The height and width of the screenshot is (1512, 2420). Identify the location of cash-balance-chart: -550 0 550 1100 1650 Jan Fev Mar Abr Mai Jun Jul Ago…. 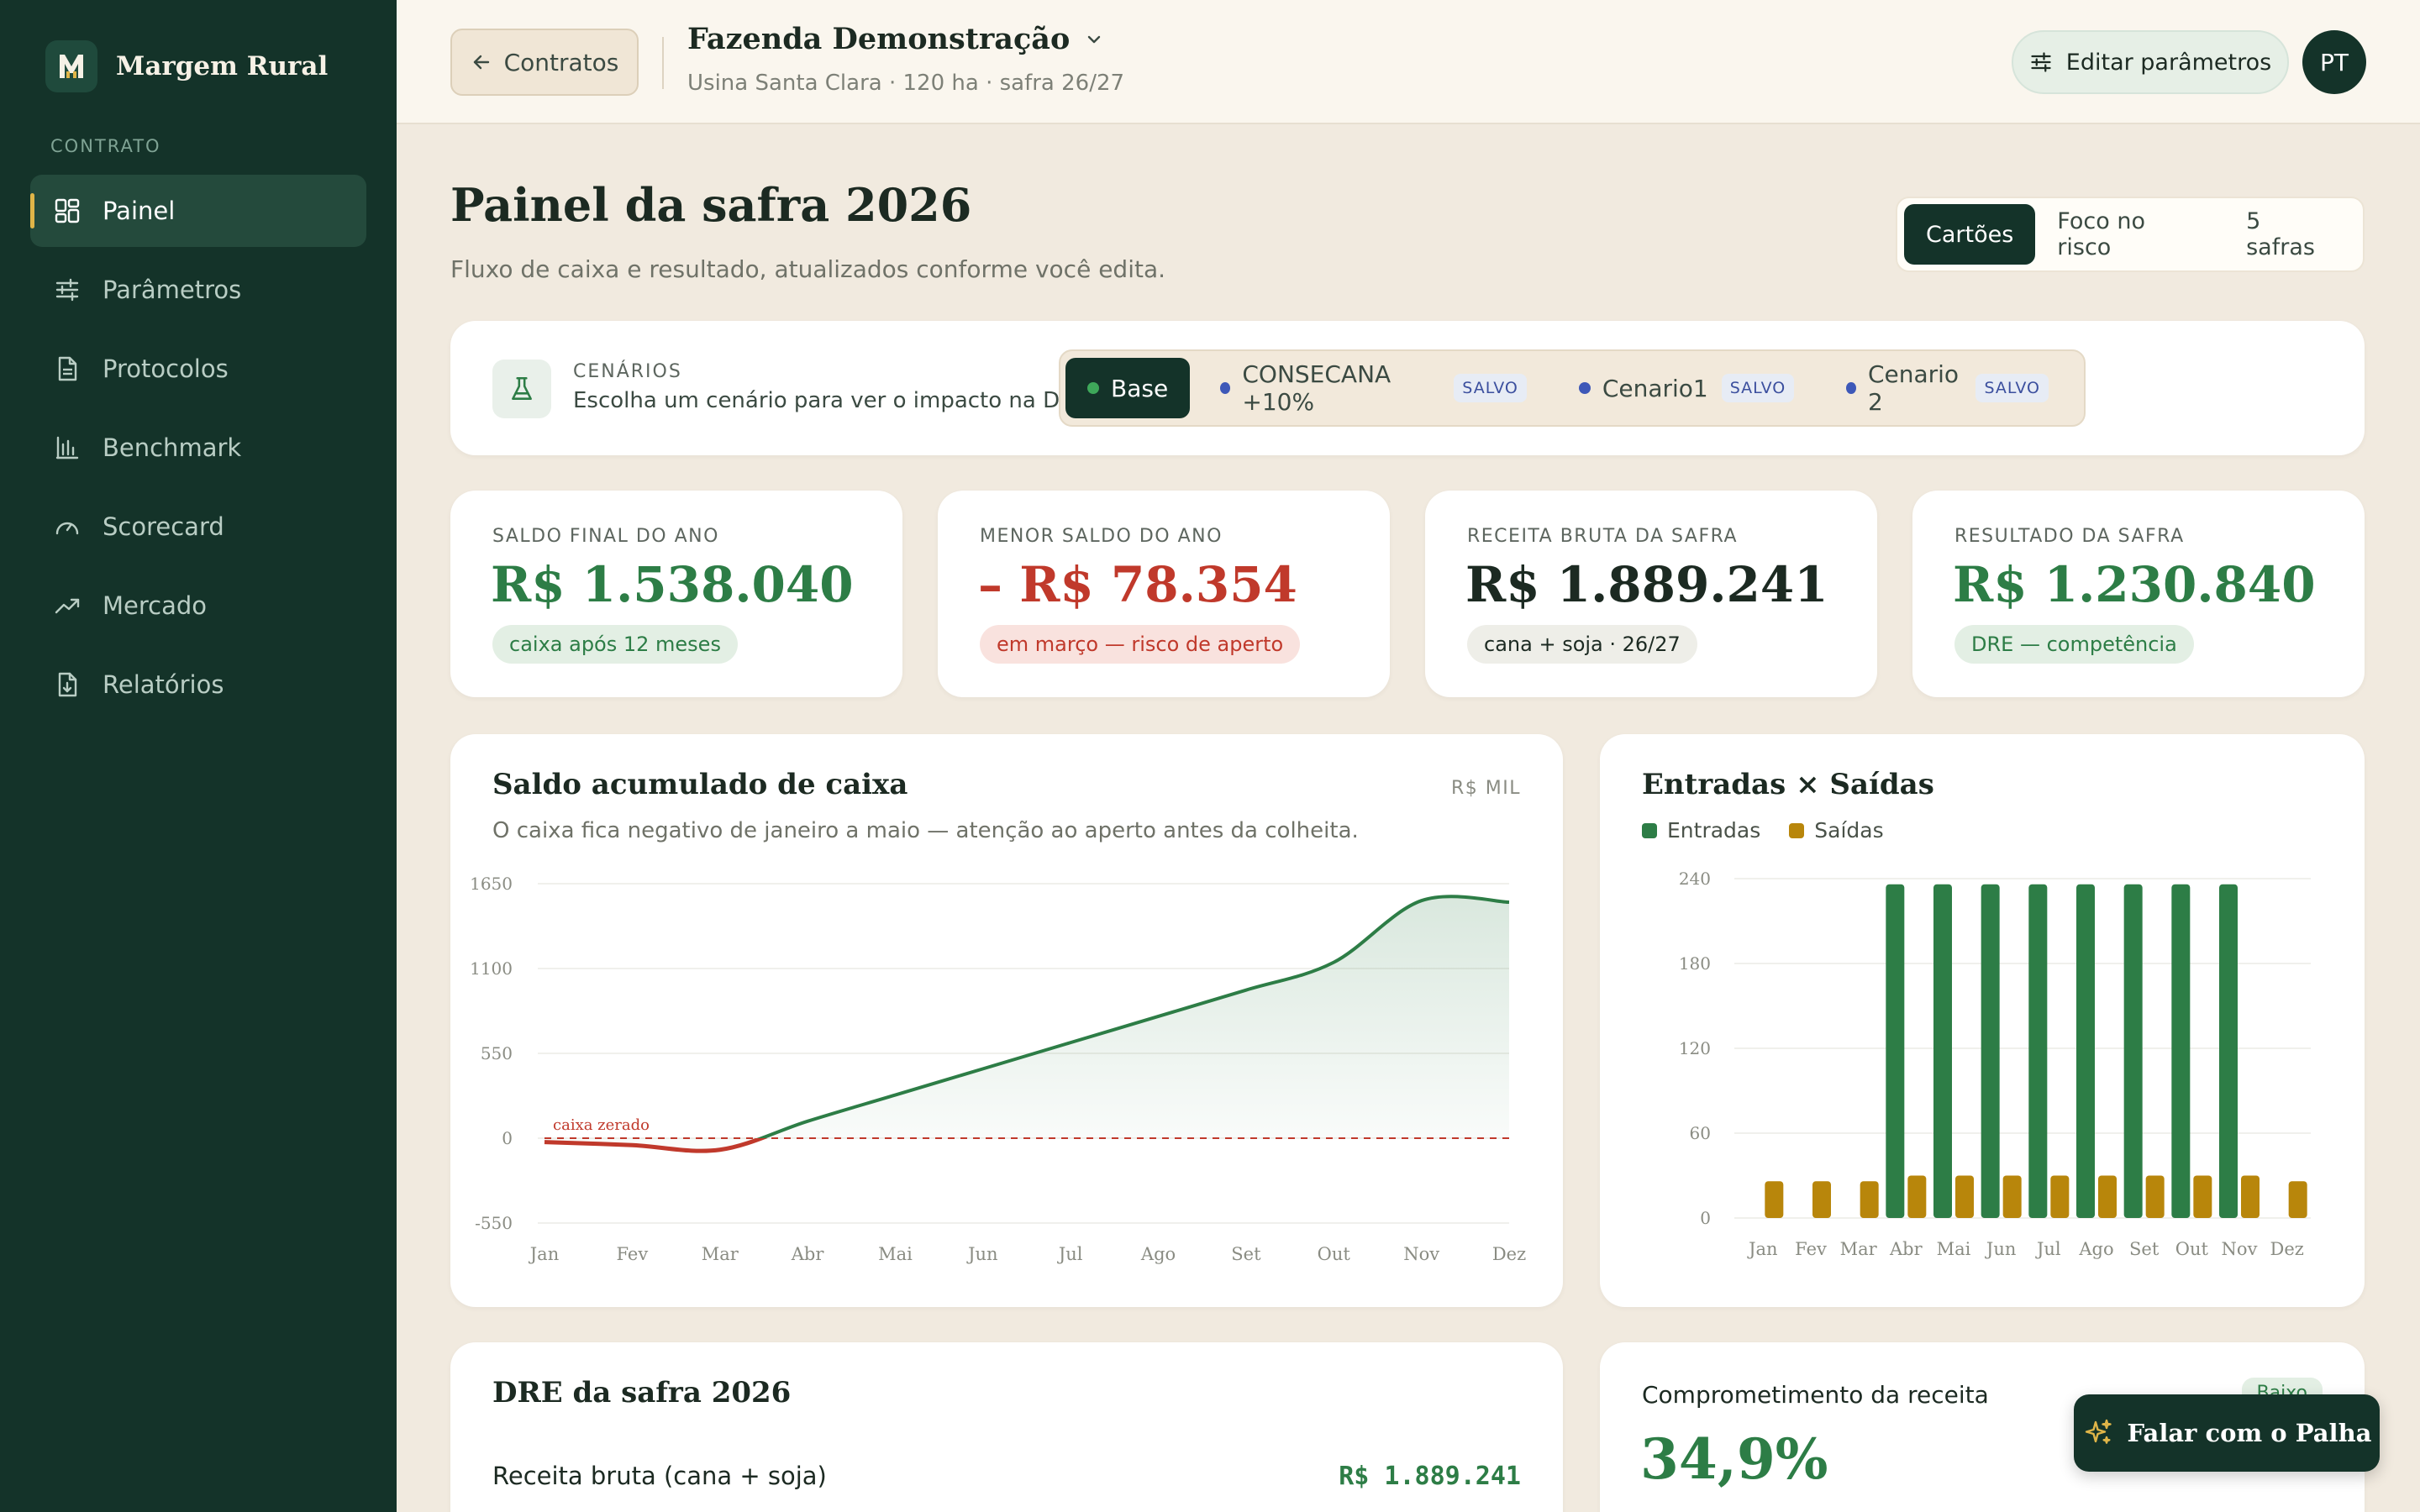
(998, 1069).